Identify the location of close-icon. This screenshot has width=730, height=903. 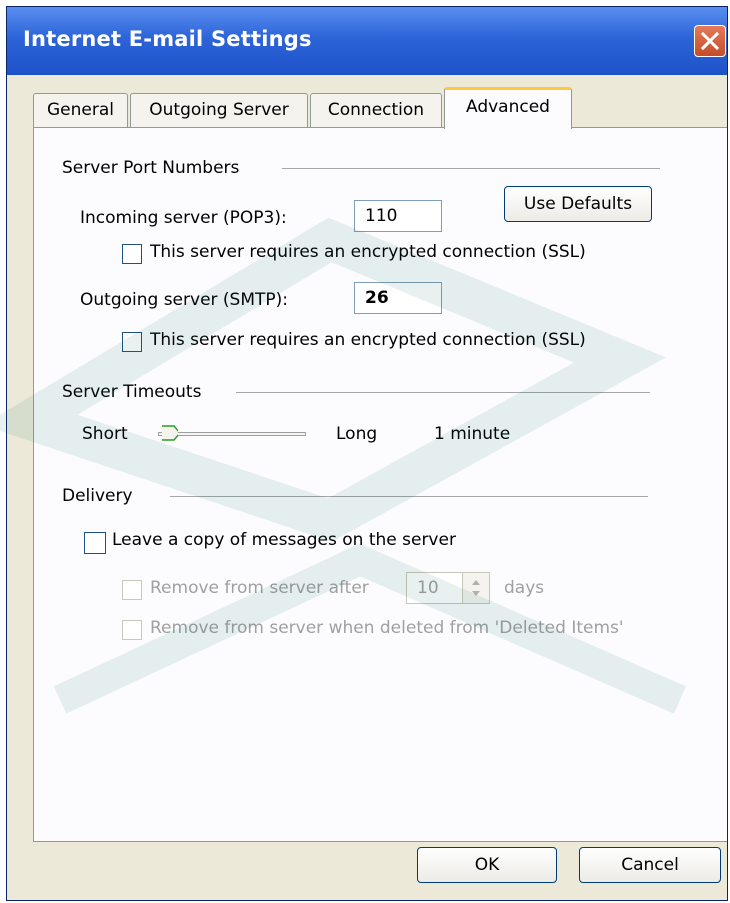
(710, 41).